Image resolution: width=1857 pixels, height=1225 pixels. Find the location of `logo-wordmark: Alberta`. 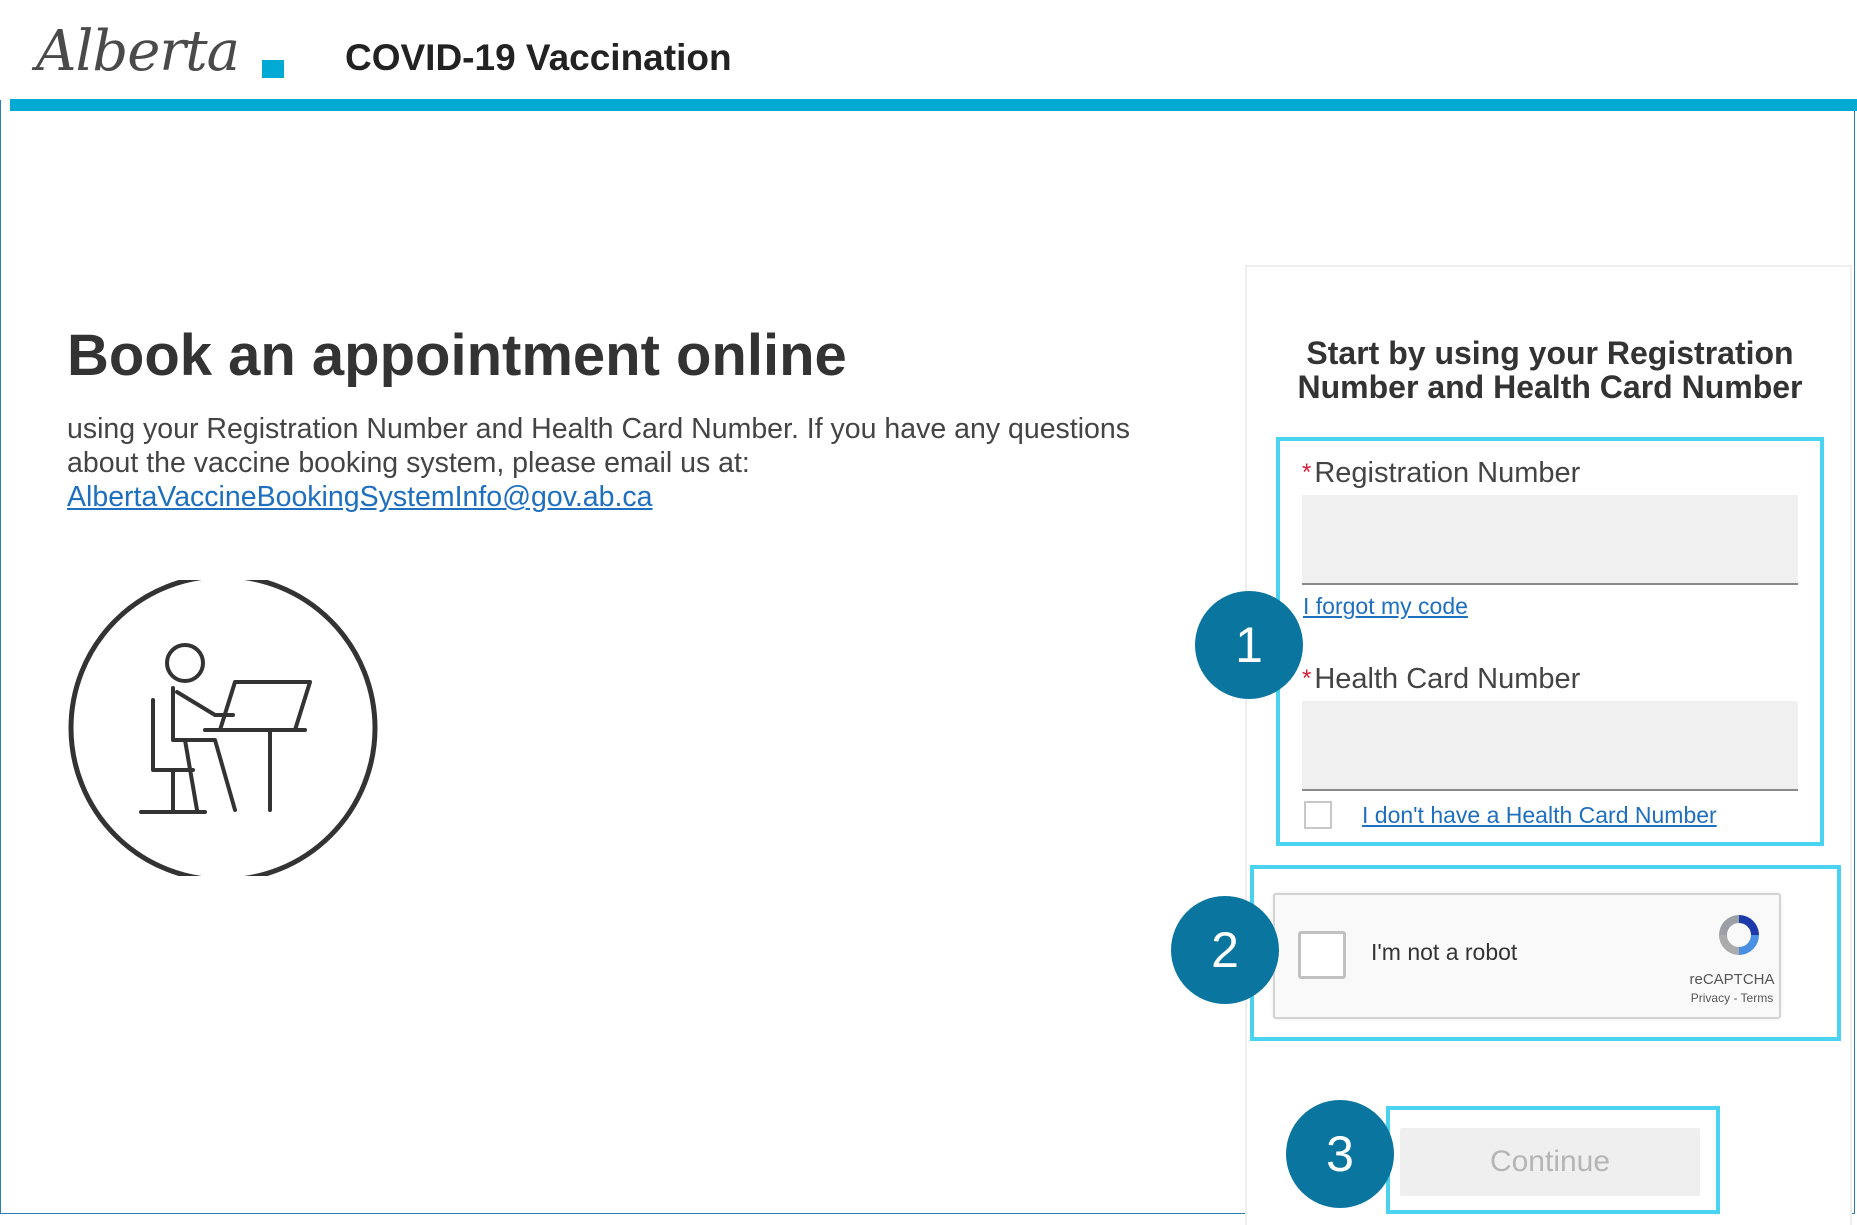

logo-wordmark: Alberta is located at coordinates (138, 51).